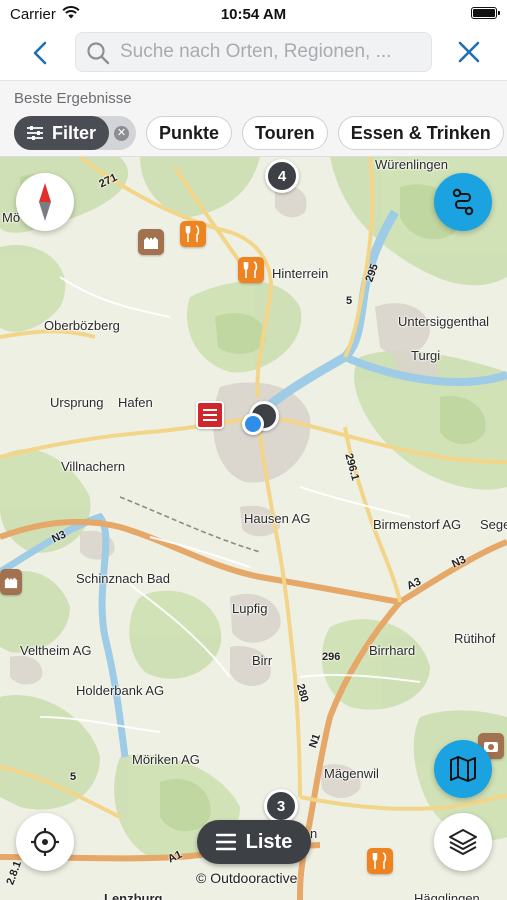 The width and height of the screenshot is (507, 900). I want to click on compass-icon, so click(45, 202).